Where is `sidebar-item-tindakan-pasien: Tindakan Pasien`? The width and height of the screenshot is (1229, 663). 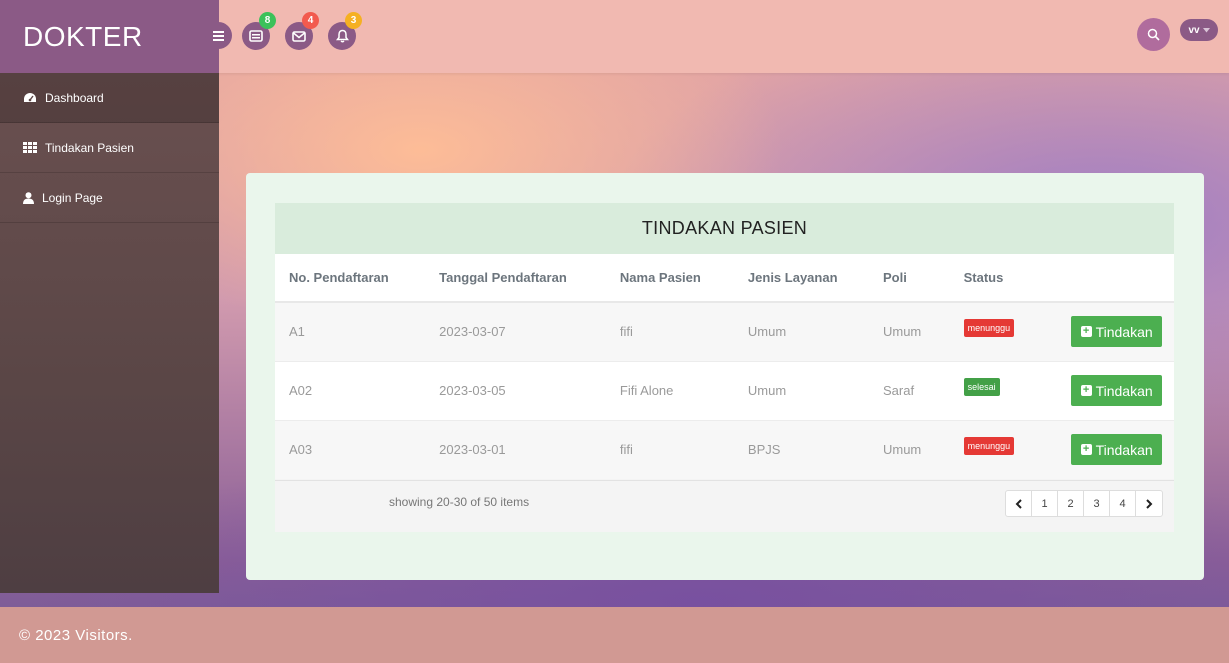
sidebar-item-tindakan-pasien: Tindakan Pasien is located at coordinates (109, 148).